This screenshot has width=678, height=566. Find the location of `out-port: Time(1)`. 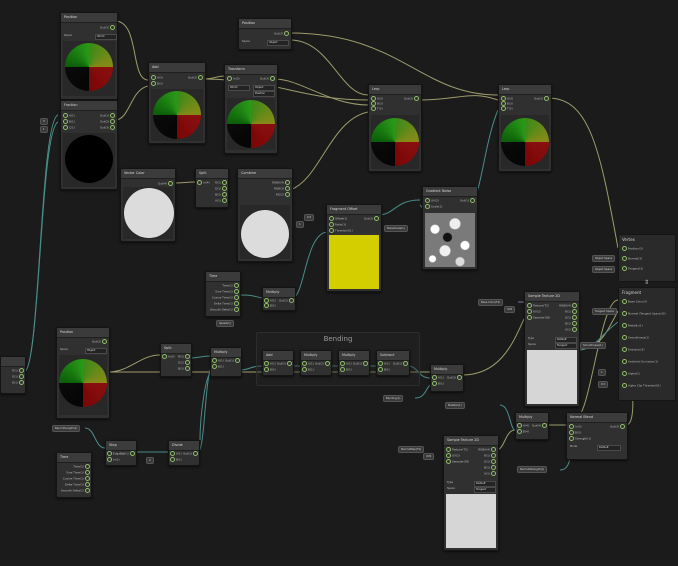

out-port: Time(1) is located at coordinates (230, 285).